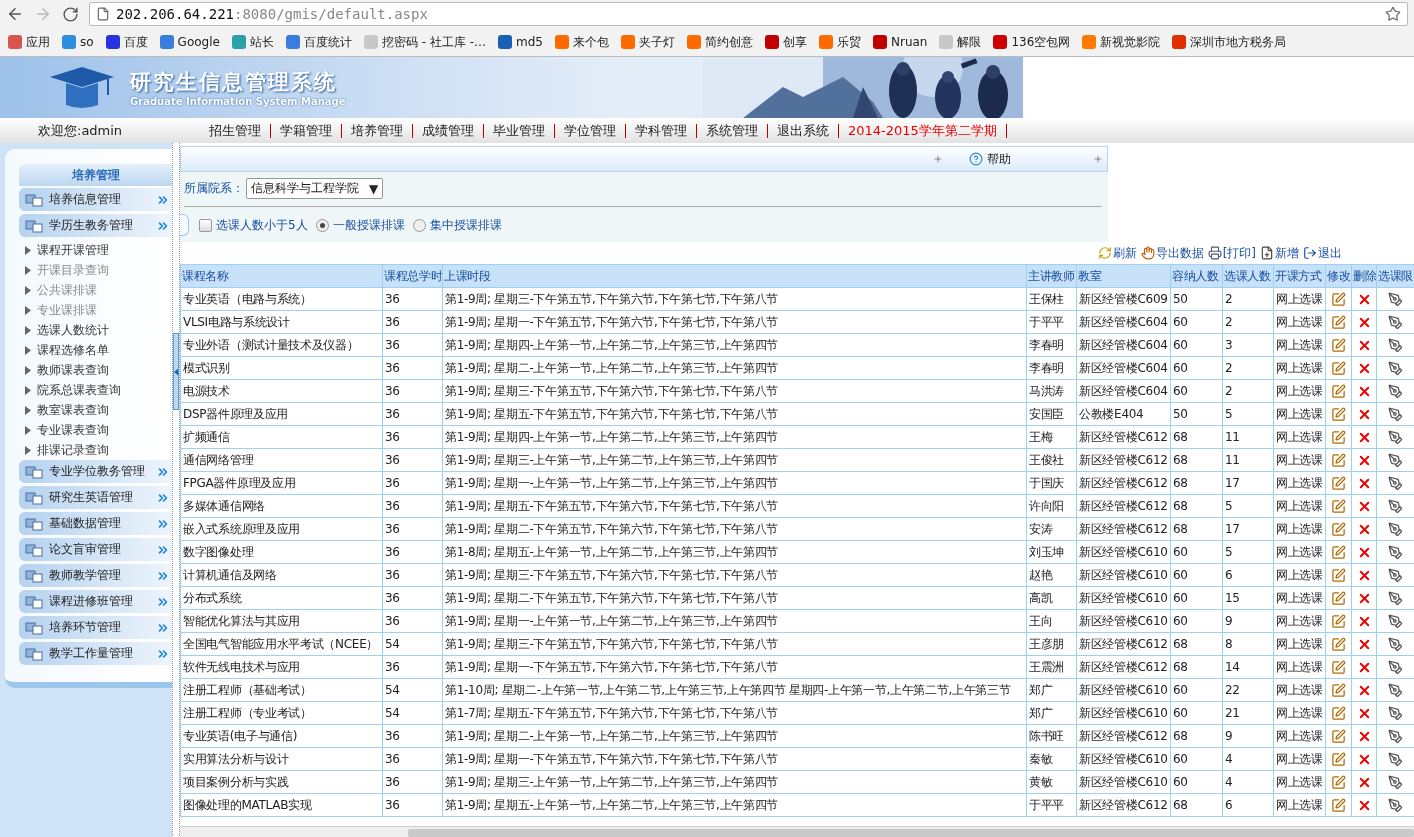 The height and width of the screenshot is (837, 1414). I want to click on bookmark-link: 简约创意, so click(720, 42).